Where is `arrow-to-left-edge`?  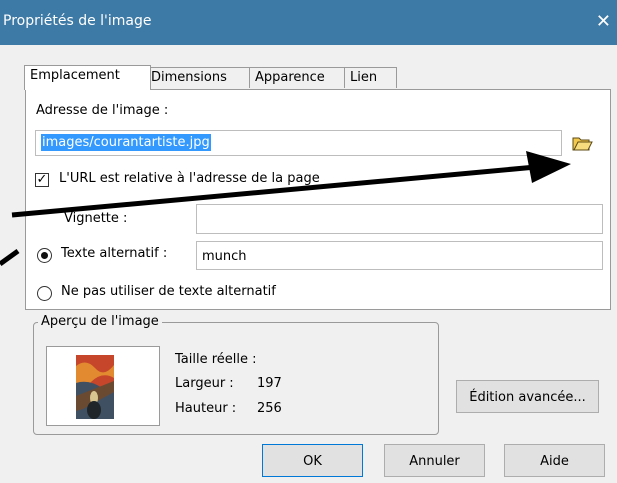
arrow-to-left-edge is located at coordinates (10, 257).